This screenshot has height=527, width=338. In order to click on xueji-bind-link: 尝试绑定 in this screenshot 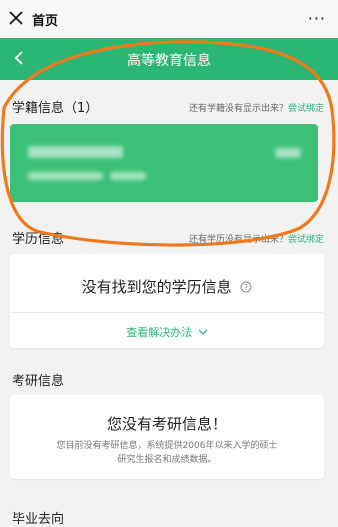, I will do `click(306, 109)`.